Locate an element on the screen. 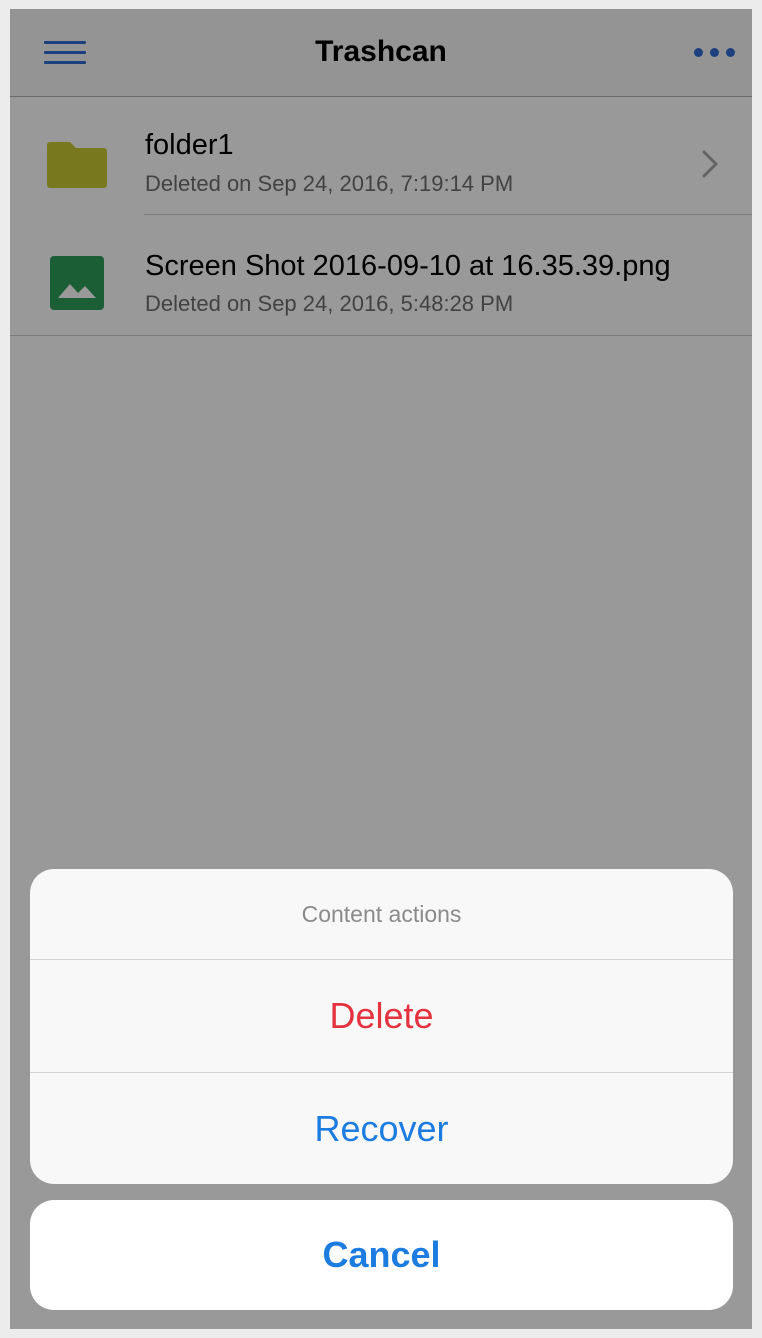 This screenshot has width=762, height=1338. delete-button: Delete is located at coordinates (381, 1015).